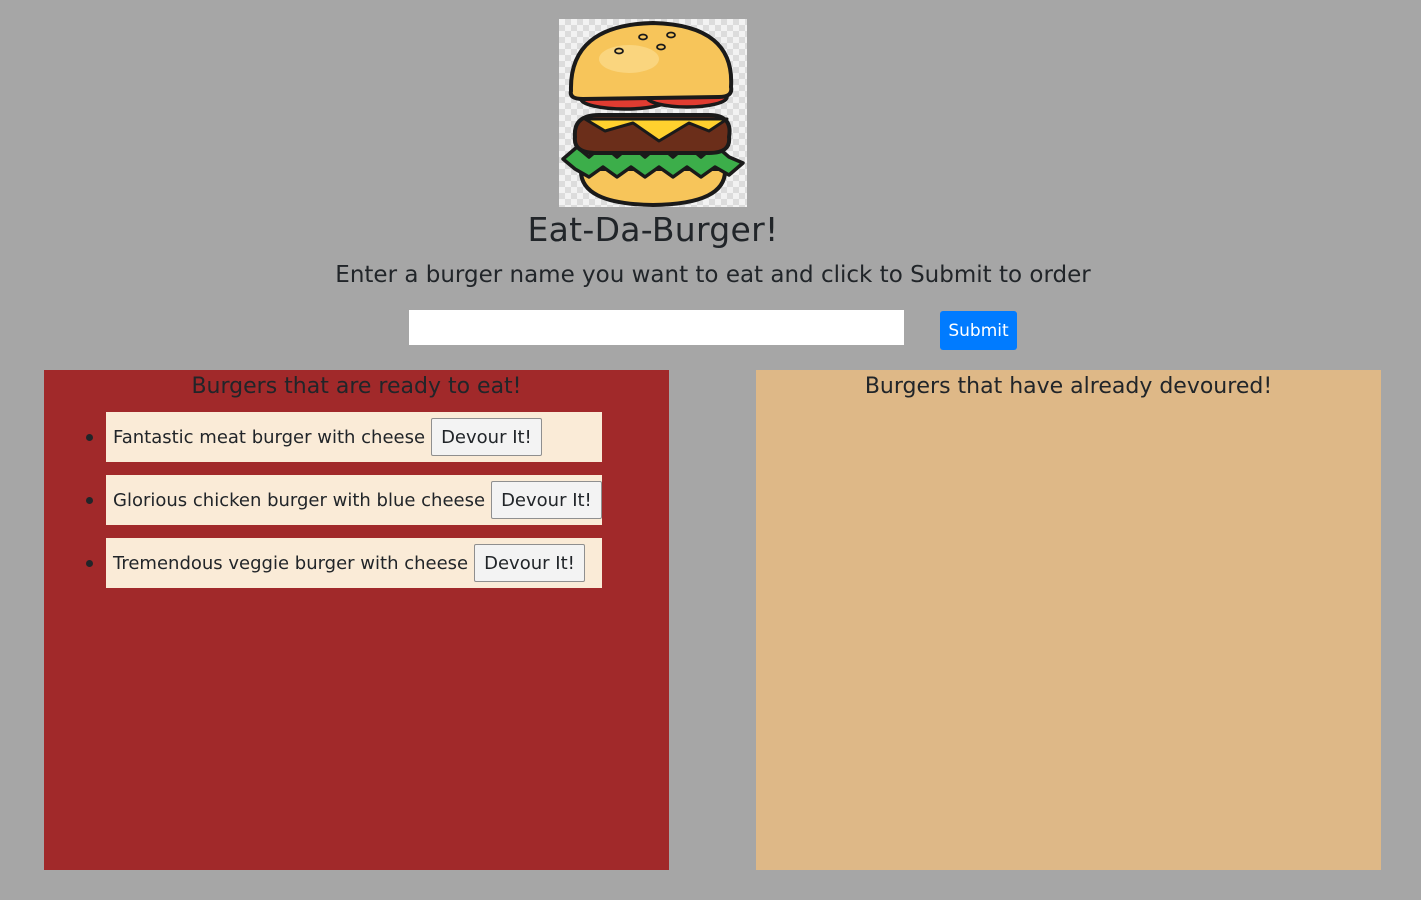 This screenshot has height=900, width=1421. Describe the element at coordinates (978, 330) in the screenshot. I see `submit-button: Submit` at that location.